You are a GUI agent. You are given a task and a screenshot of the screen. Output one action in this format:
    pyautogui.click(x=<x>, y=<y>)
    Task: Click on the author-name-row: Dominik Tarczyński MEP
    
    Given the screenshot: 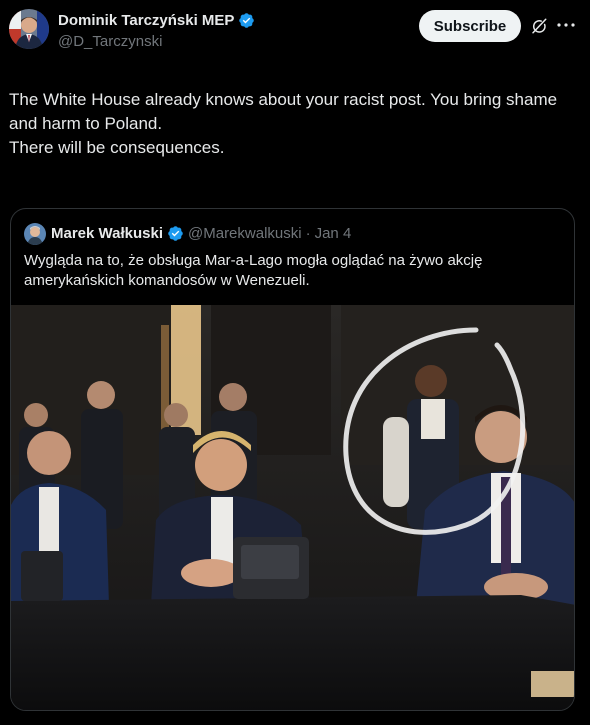 What is the action you would take?
    pyautogui.click(x=156, y=20)
    